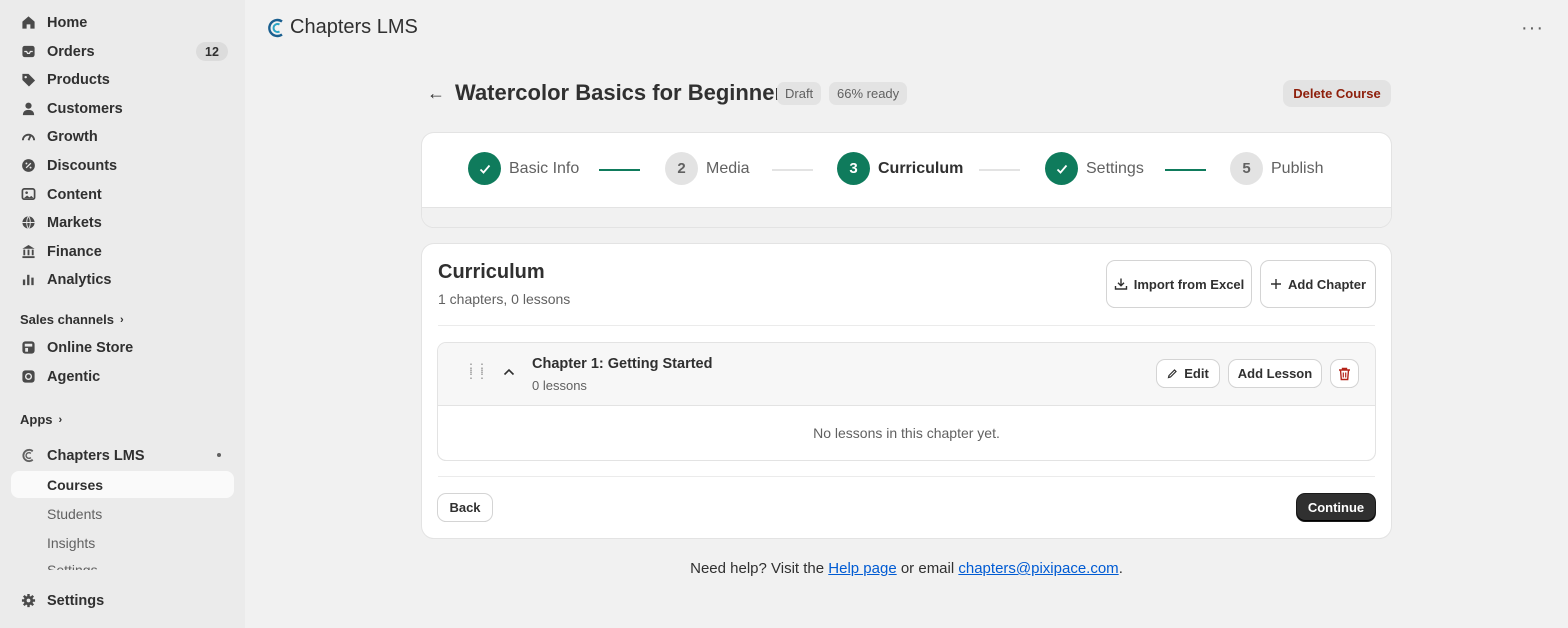 The image size is (1568, 628). Describe the element at coordinates (90, 347) in the screenshot. I see `sidebar-item-label: Online Store` at that location.